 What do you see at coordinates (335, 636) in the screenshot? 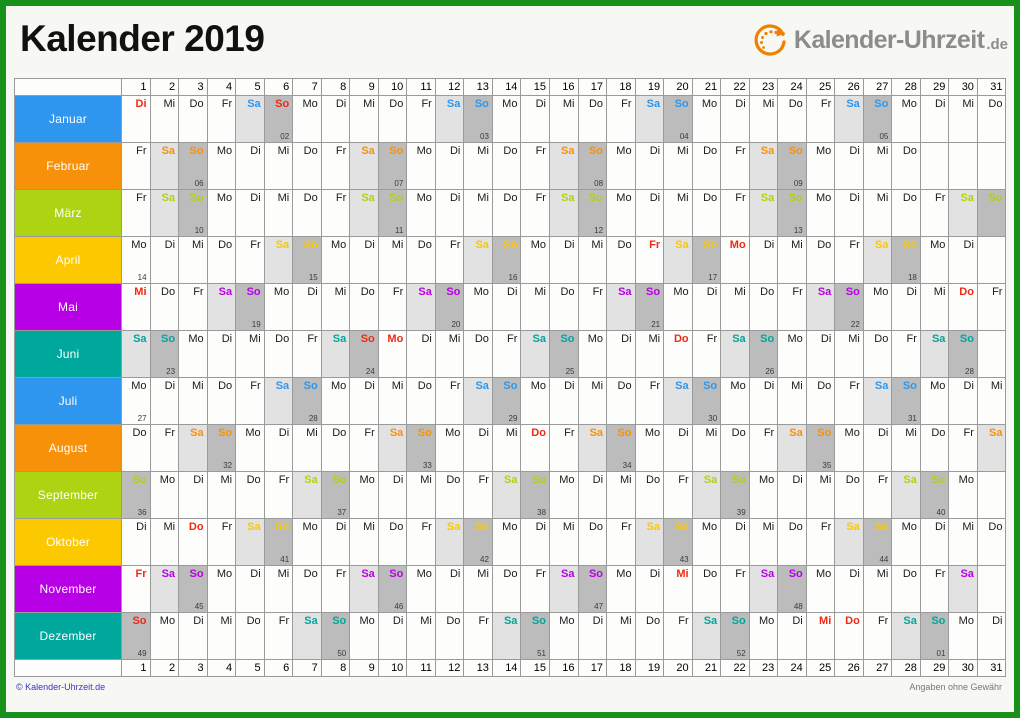
I see `day-cell: So 50` at bounding box center [335, 636].